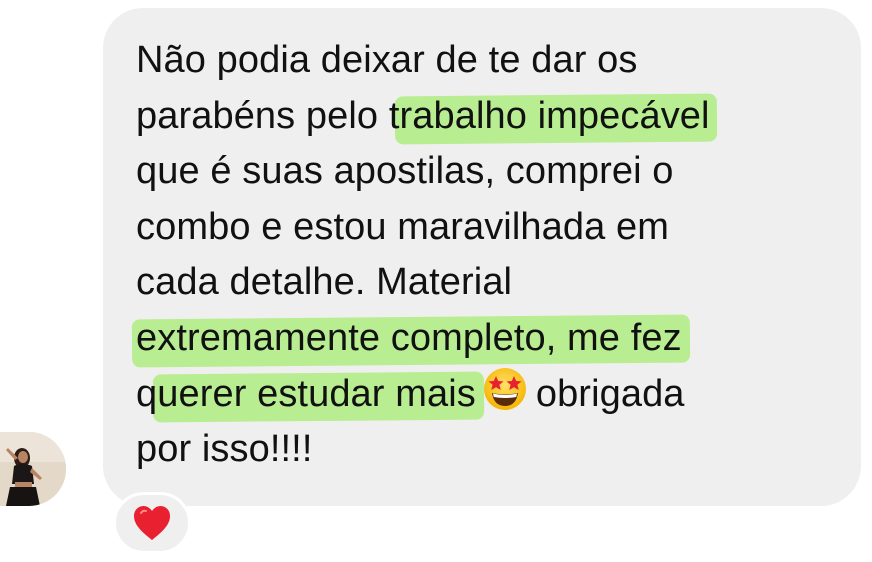  I want to click on message-line-text: q, so click(147, 394).